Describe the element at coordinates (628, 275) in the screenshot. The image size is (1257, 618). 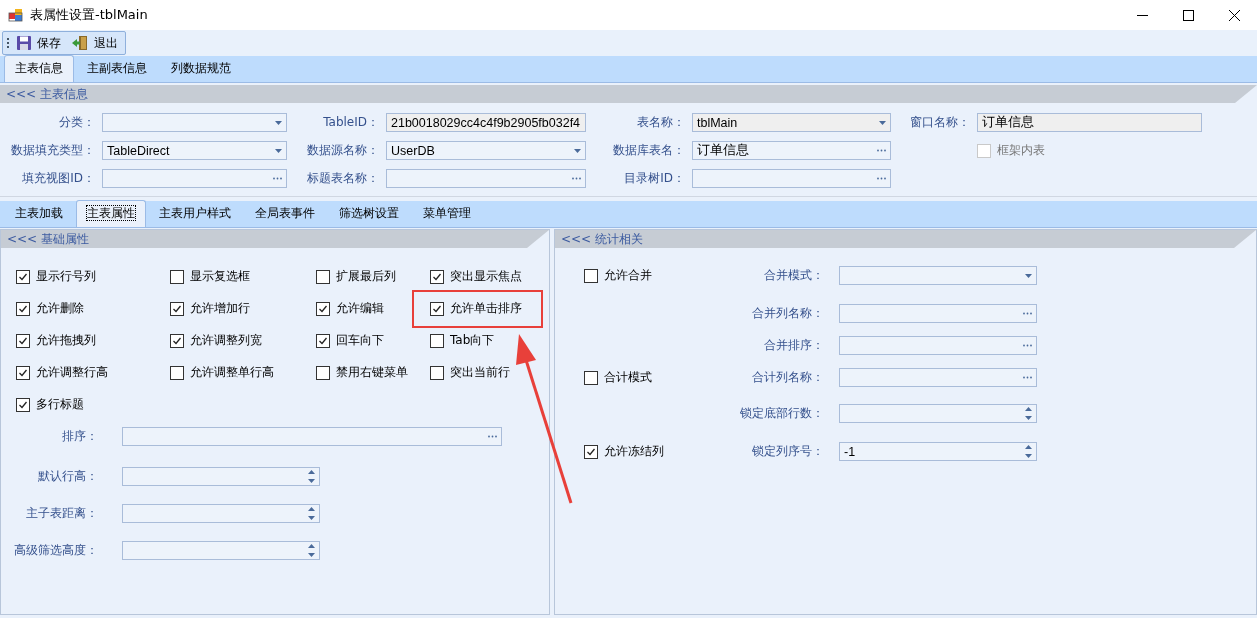
I see `checkbox-label: 允许合并` at that location.